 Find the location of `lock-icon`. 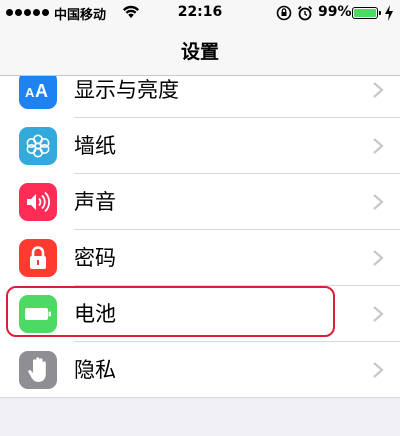

lock-icon is located at coordinates (38, 258).